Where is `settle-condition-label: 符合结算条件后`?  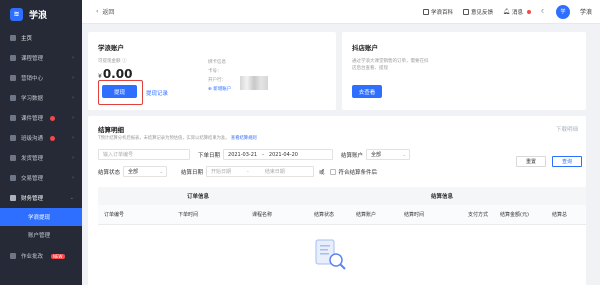
settle-condition-label: 符合结算条件后 is located at coordinates (358, 172).